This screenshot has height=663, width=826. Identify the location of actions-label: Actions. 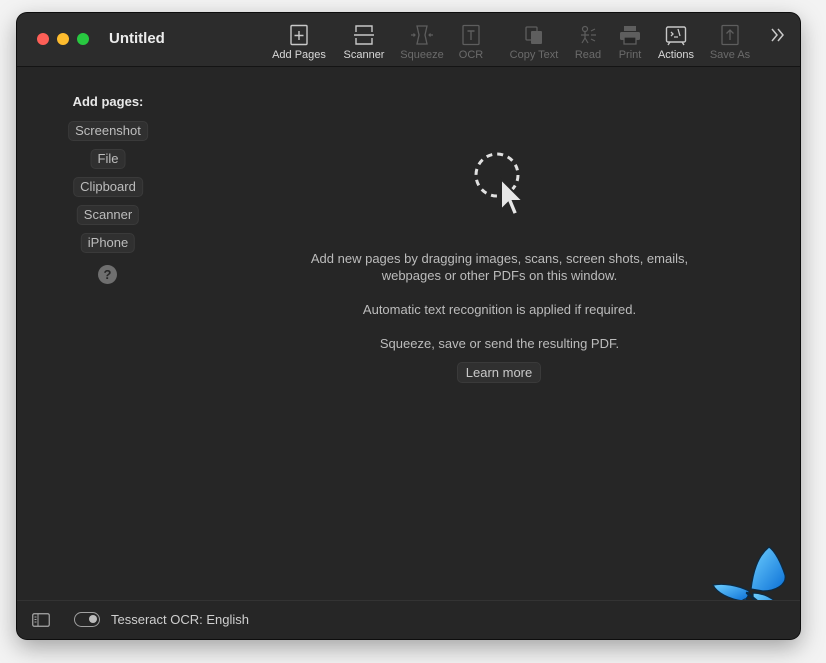
(676, 55).